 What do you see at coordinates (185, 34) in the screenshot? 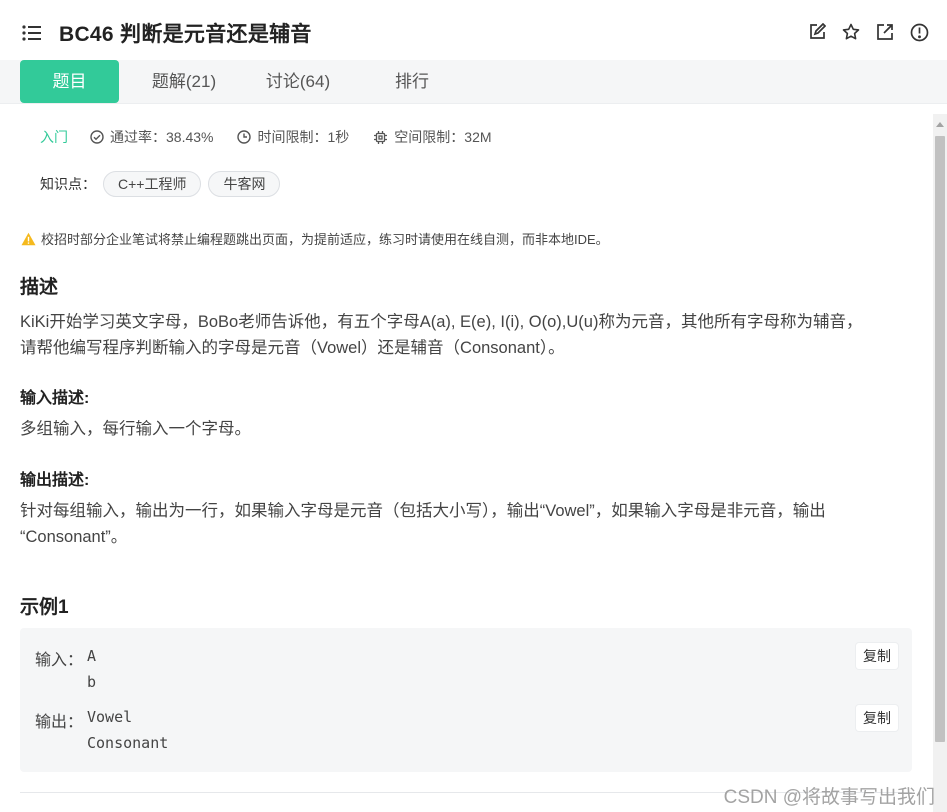
I see `page-title: BC46 判断是元音还是辅音` at bounding box center [185, 34].